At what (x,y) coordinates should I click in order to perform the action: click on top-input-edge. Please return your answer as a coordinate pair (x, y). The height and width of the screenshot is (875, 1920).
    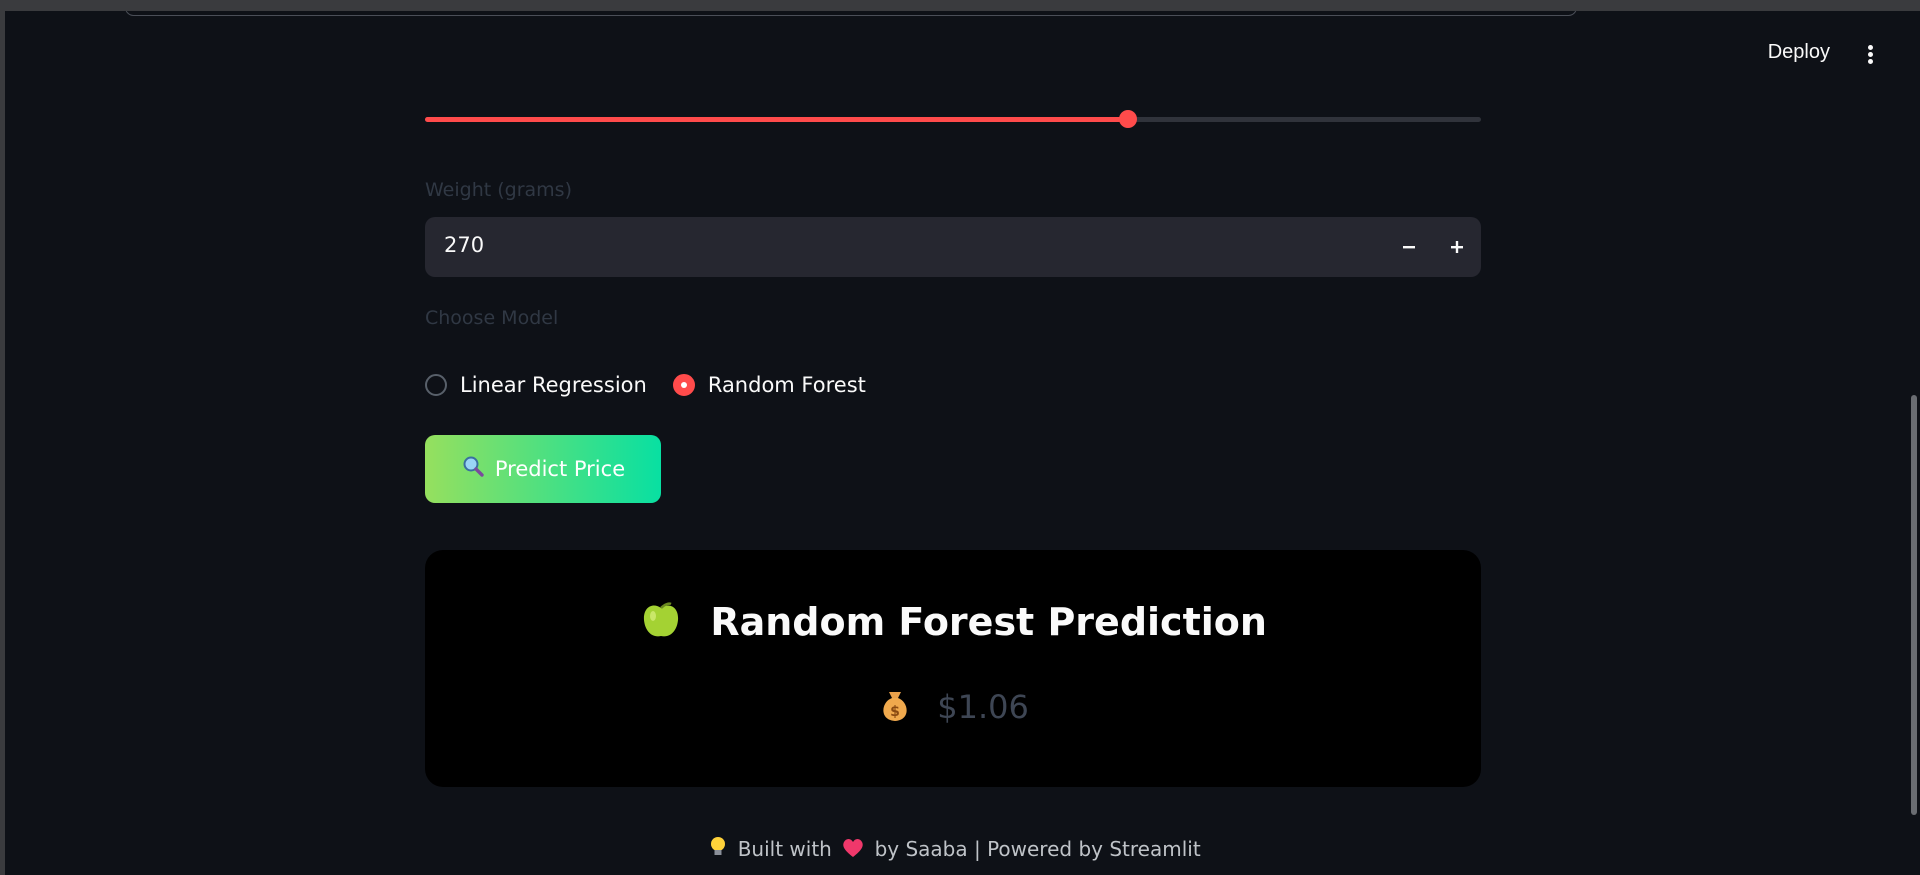
    Looking at the image, I should click on (851, 13).